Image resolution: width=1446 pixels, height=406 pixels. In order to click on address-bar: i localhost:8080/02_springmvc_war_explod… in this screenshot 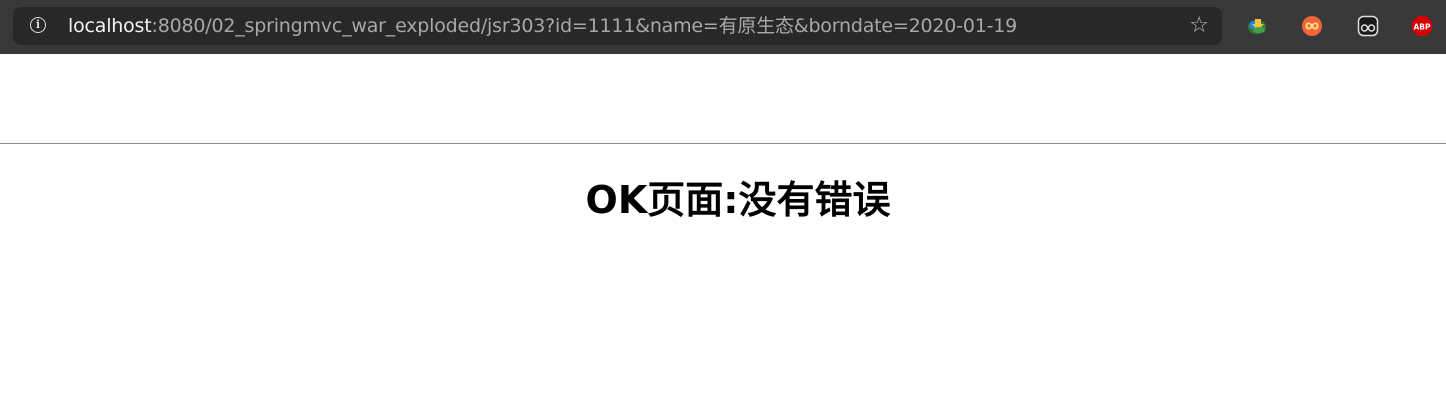, I will do `click(617, 26)`.